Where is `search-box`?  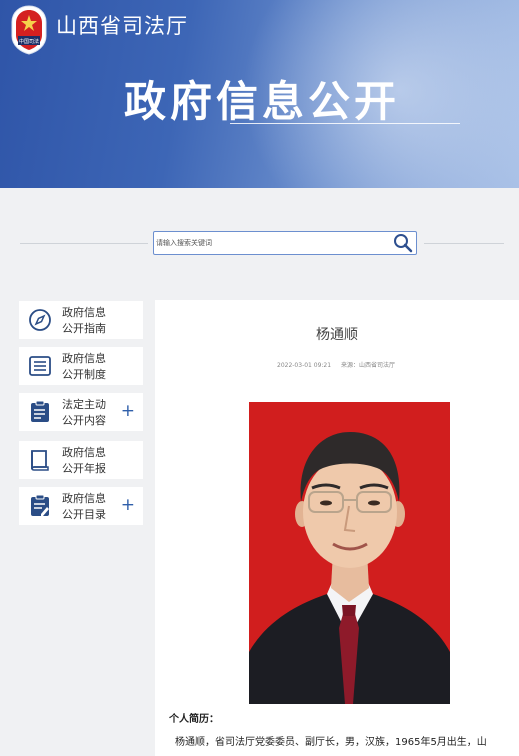 search-box is located at coordinates (285, 243).